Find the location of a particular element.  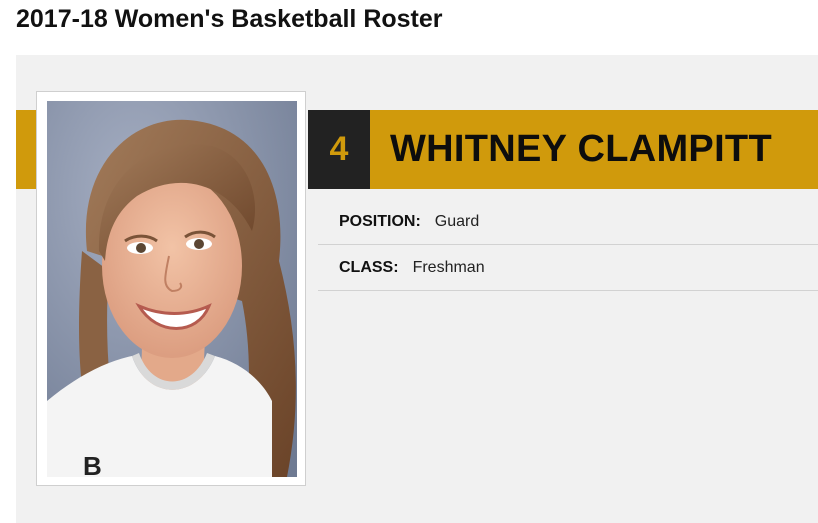

player-name-bar: WHITNEY CLAMPITT is located at coordinates (594, 149).